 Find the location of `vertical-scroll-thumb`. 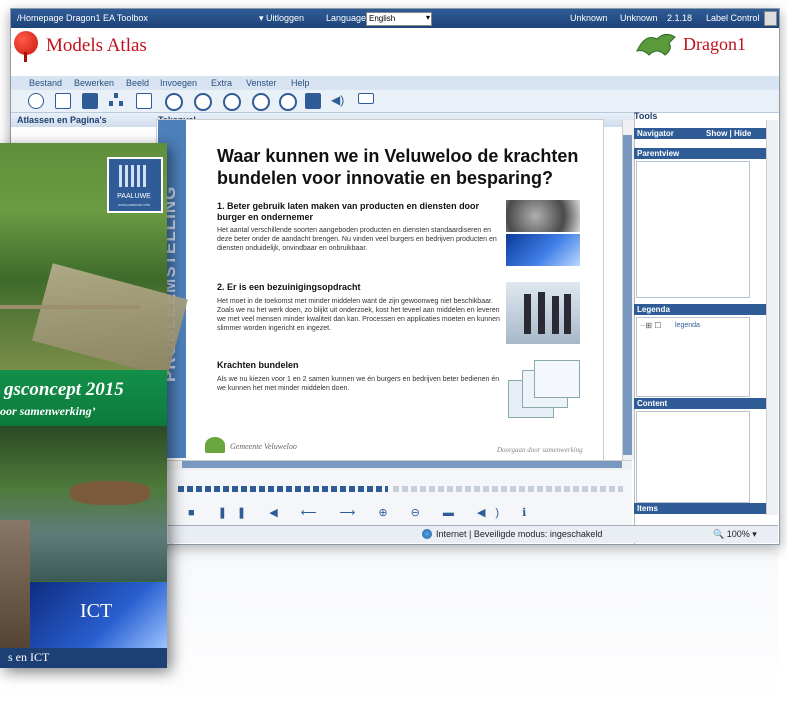

vertical-scroll-thumb is located at coordinates (627, 295).